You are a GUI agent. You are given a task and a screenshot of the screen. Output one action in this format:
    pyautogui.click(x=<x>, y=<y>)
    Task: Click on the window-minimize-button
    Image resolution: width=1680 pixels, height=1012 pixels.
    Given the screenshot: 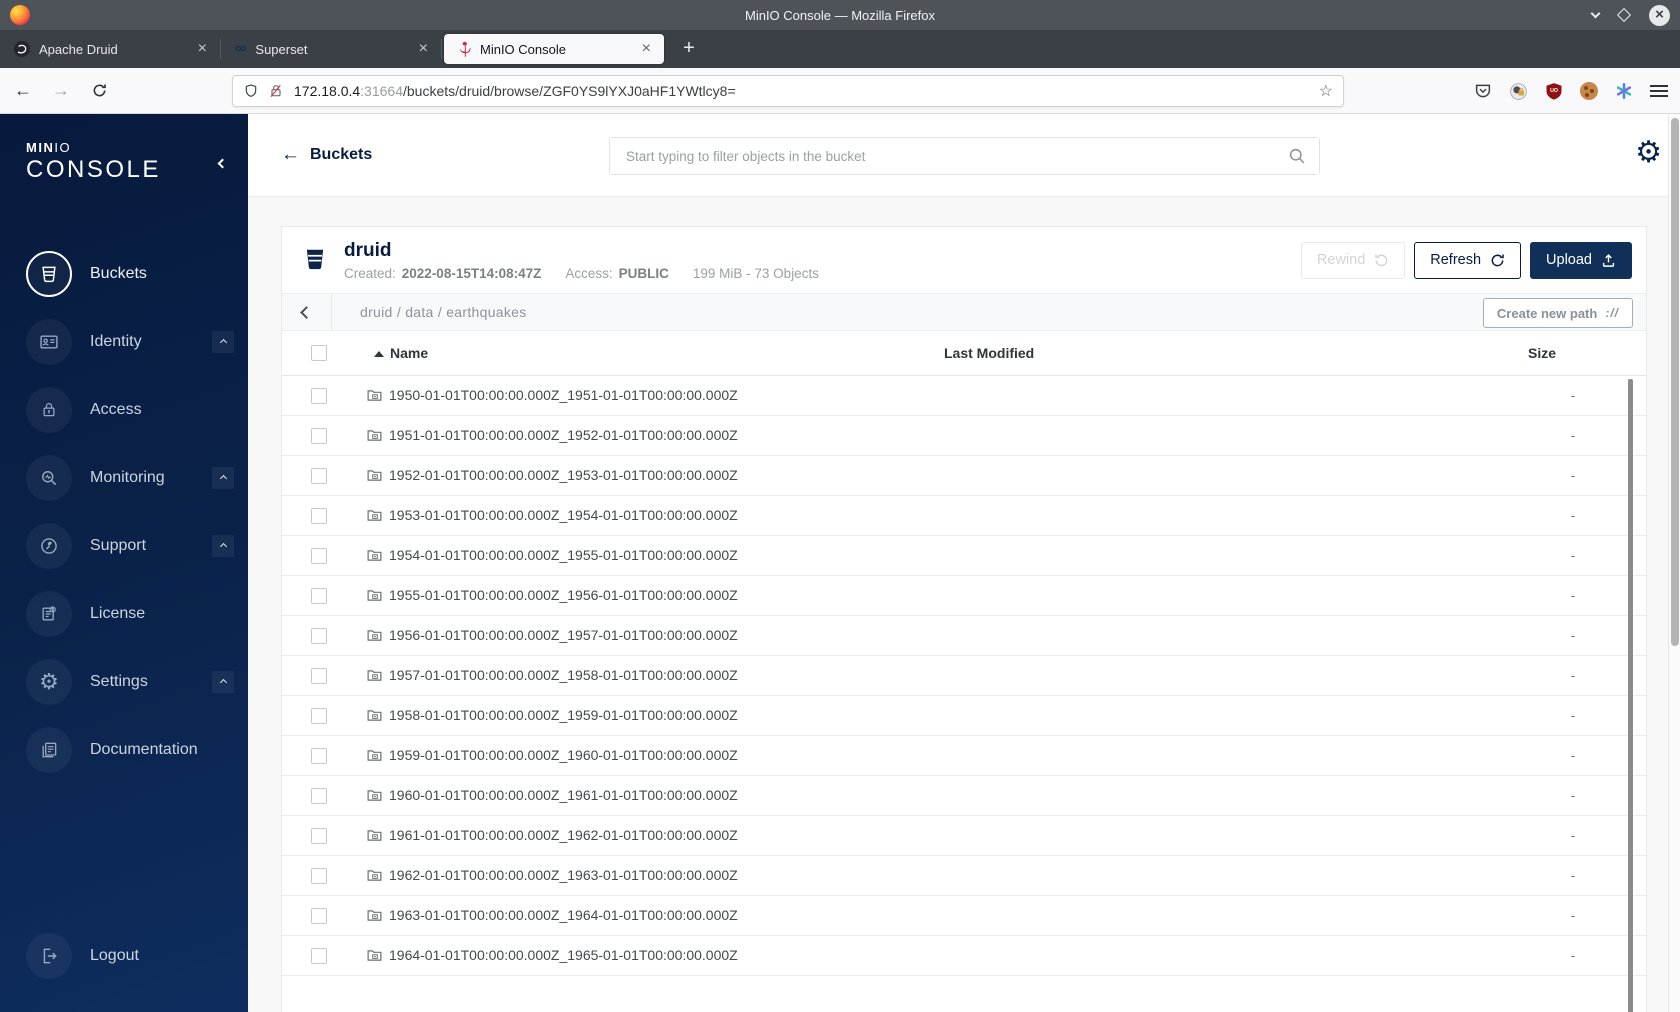 What is the action you would take?
    pyautogui.click(x=1595, y=13)
    